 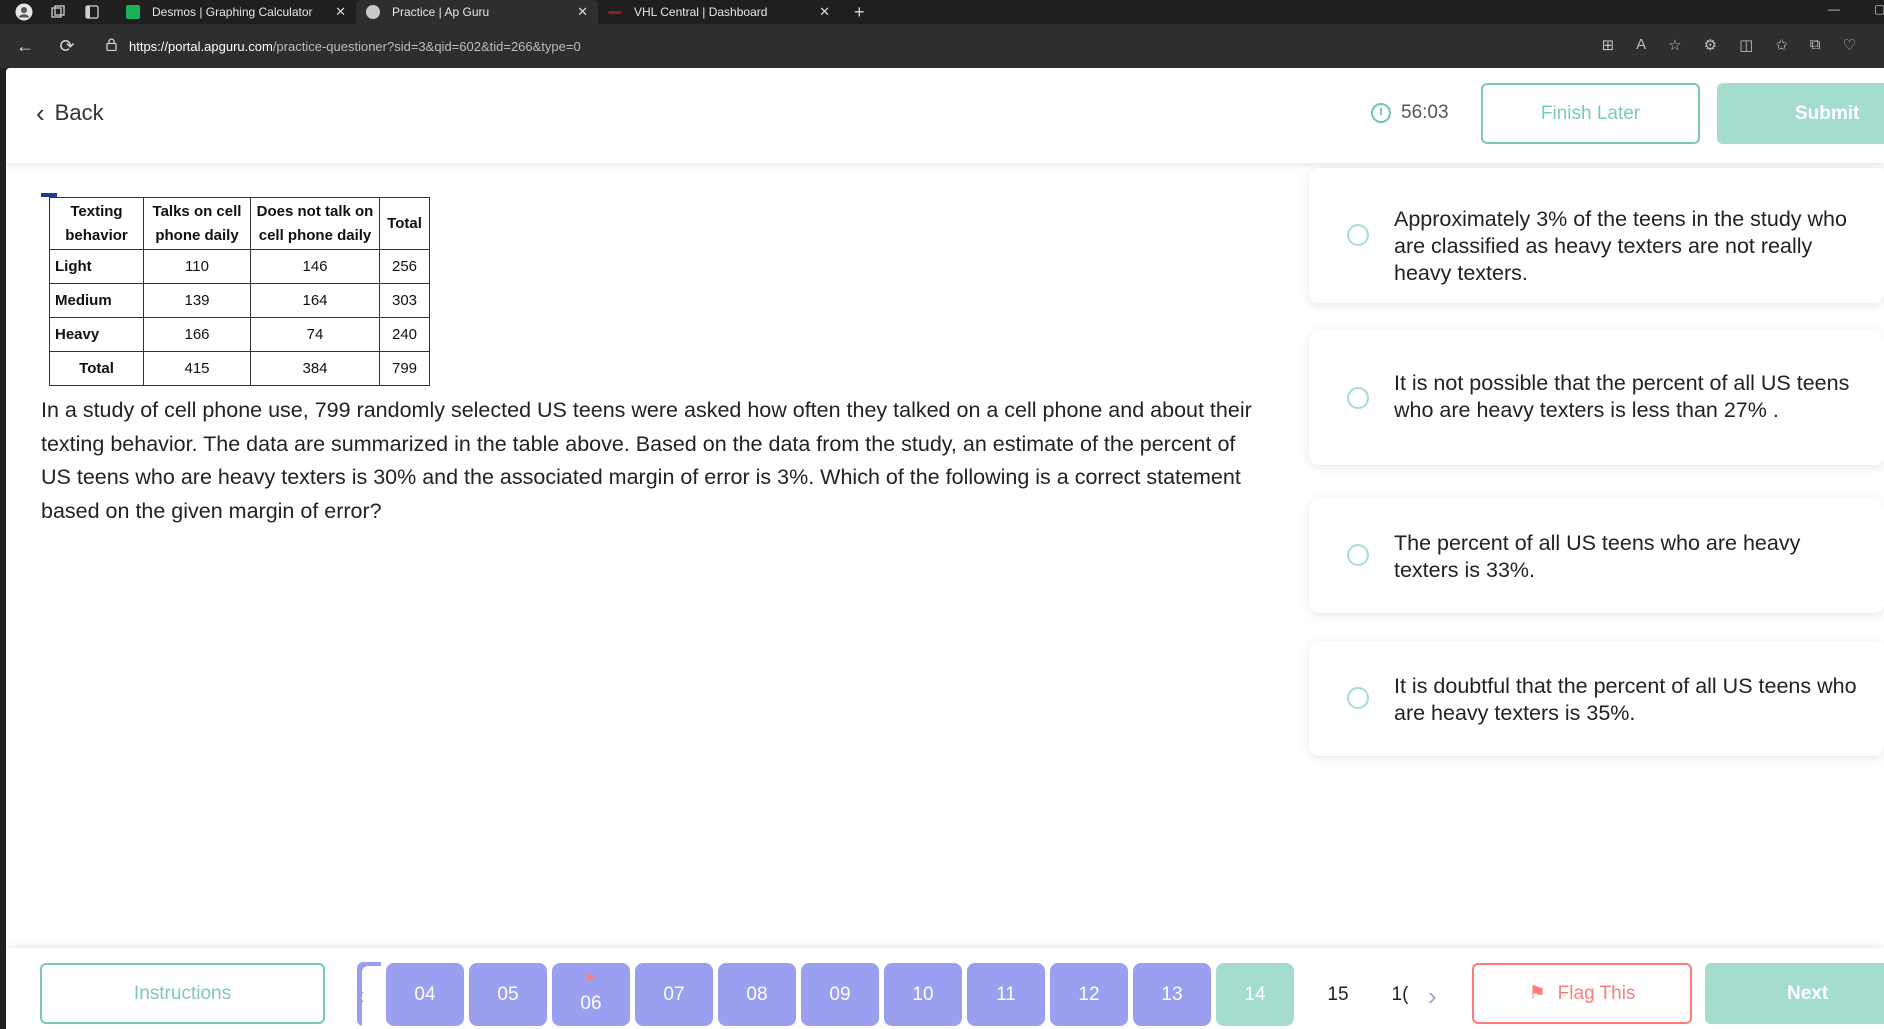 What do you see at coordinates (232, 12) in the screenshot?
I see `tab-title: Desmos | Graphing Calculator` at bounding box center [232, 12].